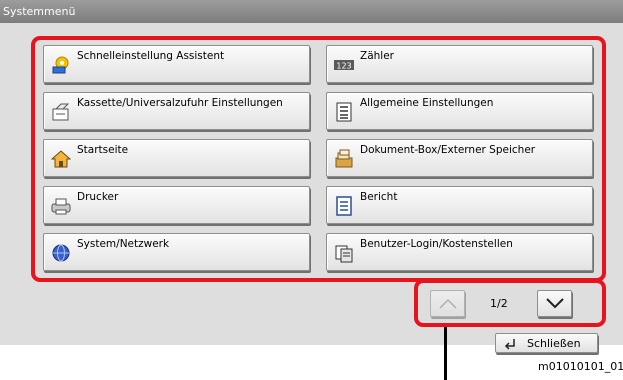  I want to click on close-button: Schließen, so click(546, 343).